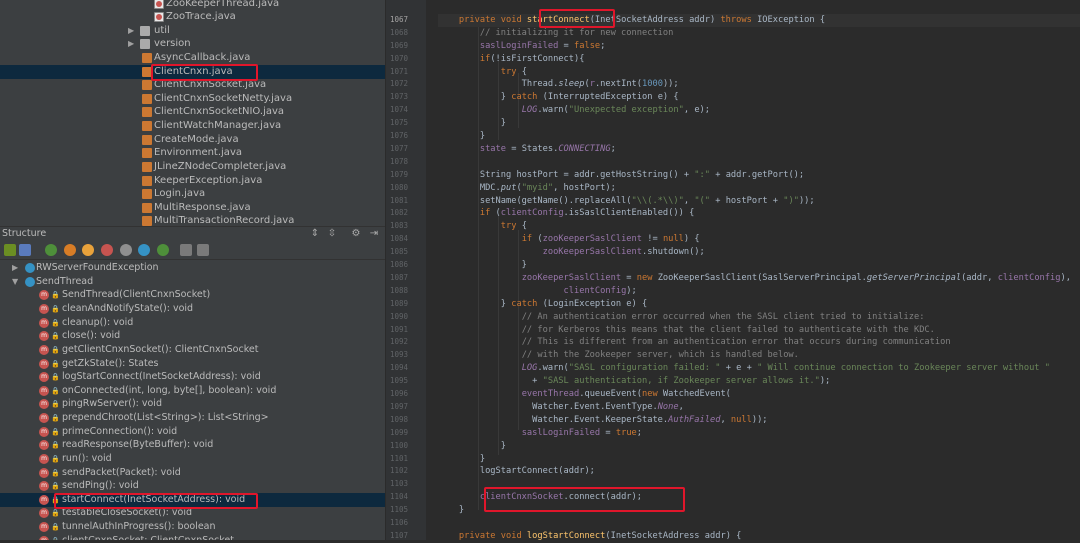  What do you see at coordinates (121, 472) in the screenshot?
I see `structure-method-label: sendPacket(Packet): void` at bounding box center [121, 472].